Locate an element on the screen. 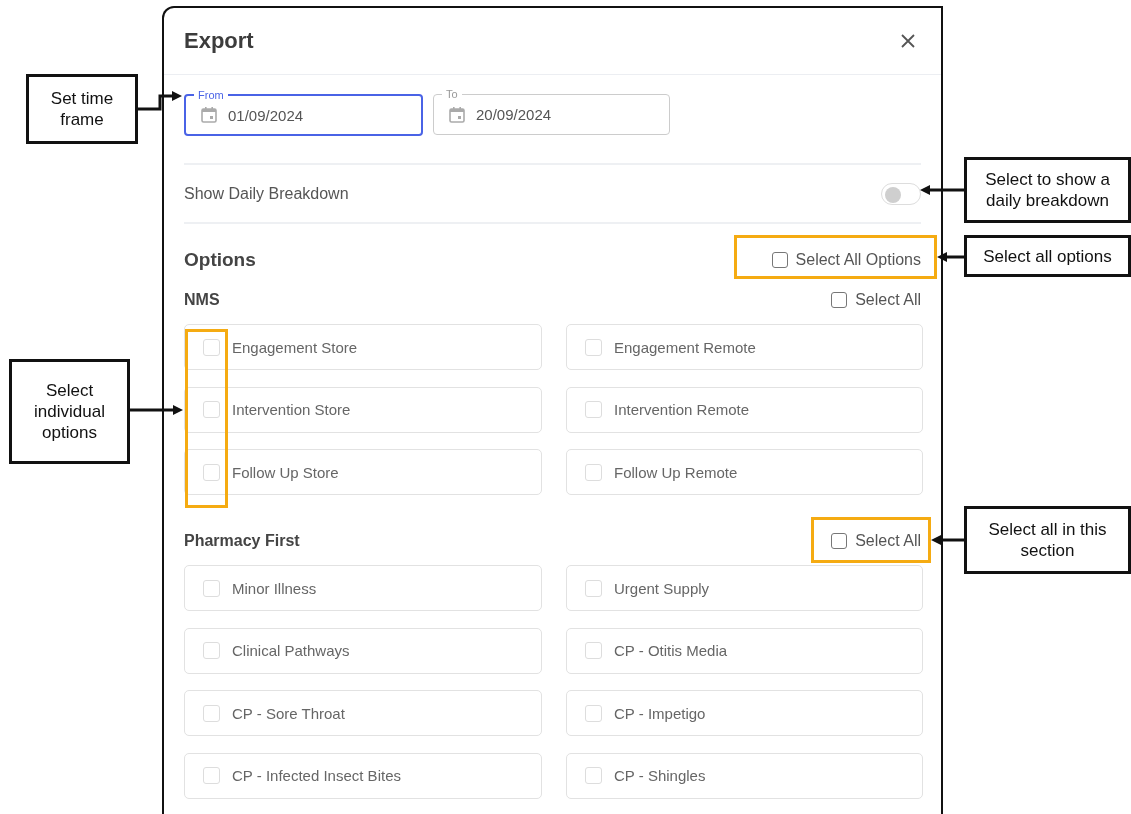 Image resolution: width=1131 pixels, height=814 pixels. callout-box: Set time frame is located at coordinates (82, 109).